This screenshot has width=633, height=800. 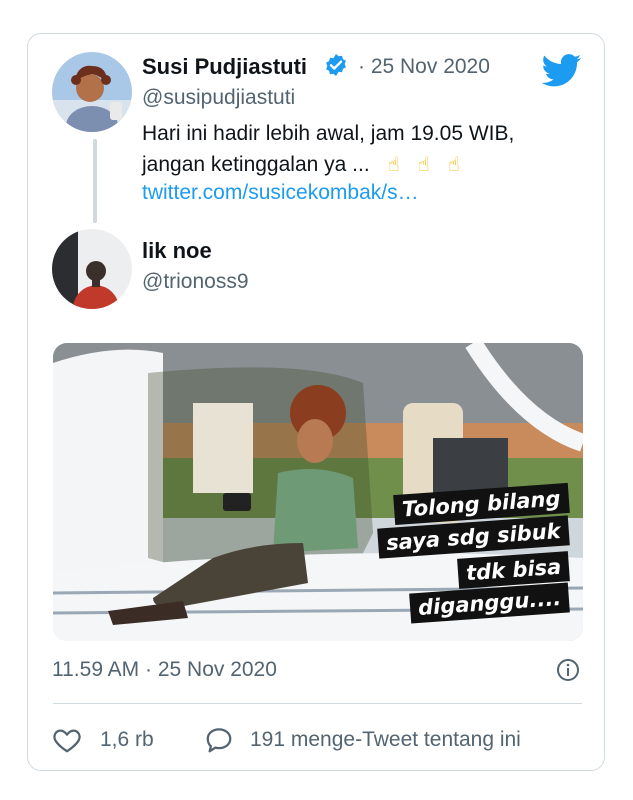 What do you see at coordinates (127, 739) in the screenshot?
I see `like-count: 1,6 rb` at bounding box center [127, 739].